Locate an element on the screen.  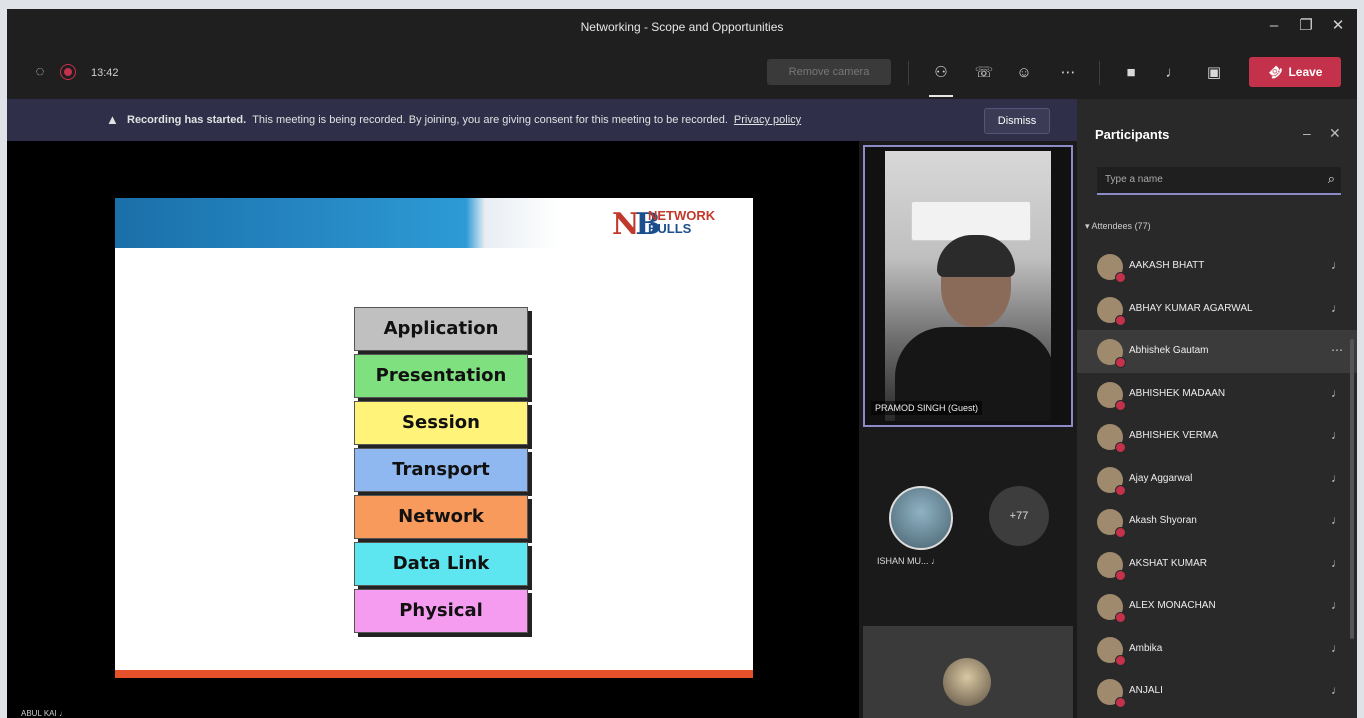
window-title: Networking - Scope and Opportunities is located at coordinates (682, 27).